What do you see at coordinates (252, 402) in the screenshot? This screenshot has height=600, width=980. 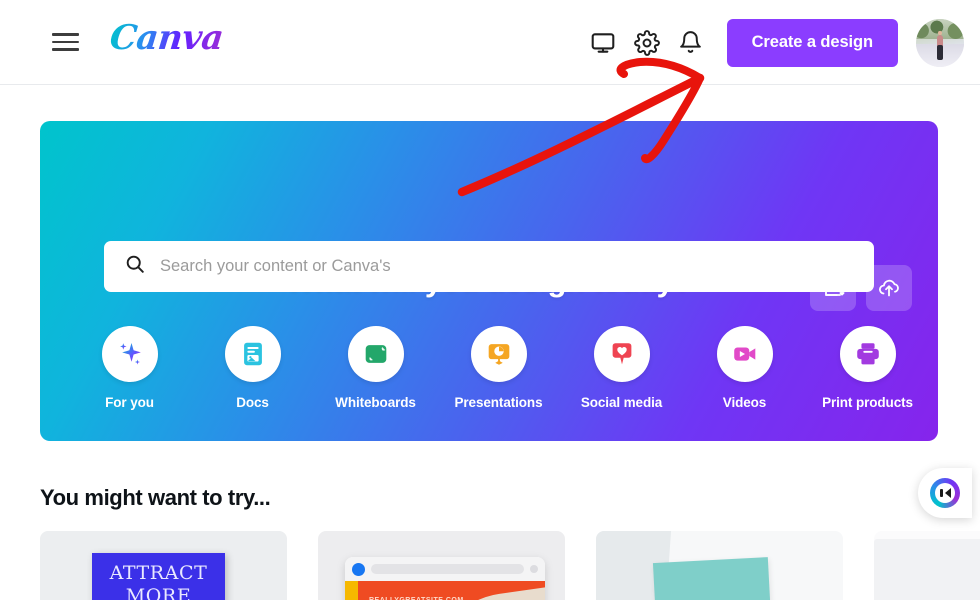 I see `category-label: Docs` at bounding box center [252, 402].